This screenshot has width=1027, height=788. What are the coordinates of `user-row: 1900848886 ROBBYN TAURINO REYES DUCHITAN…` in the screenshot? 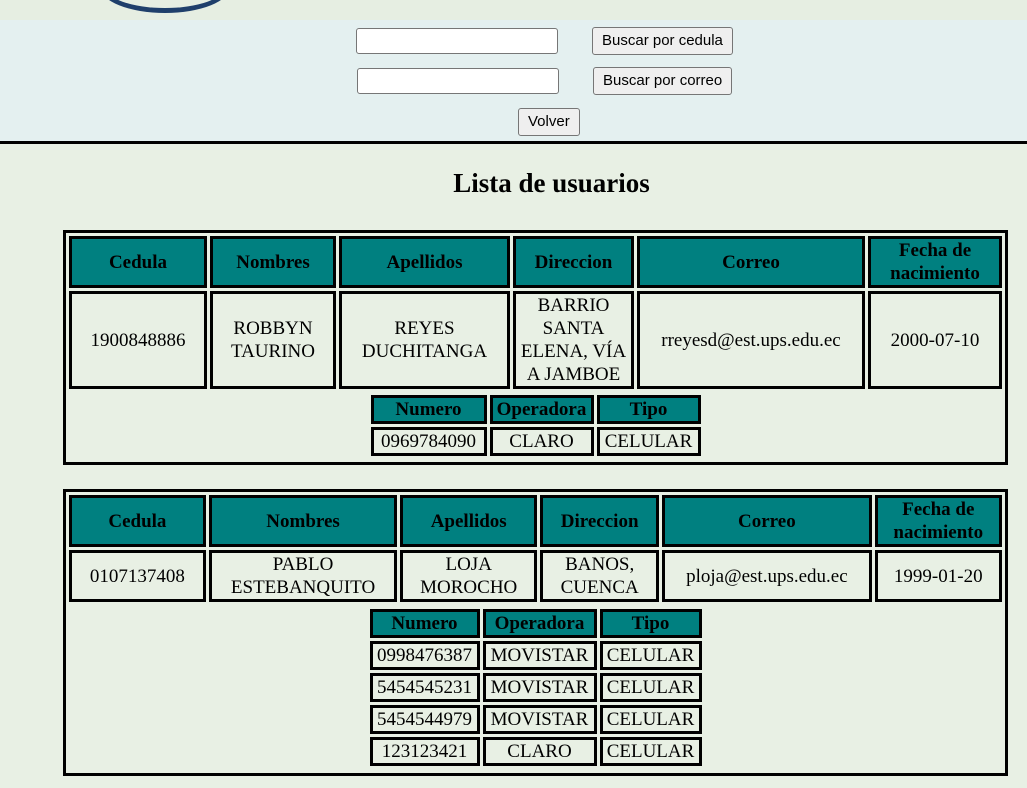 It's located at (535, 340).